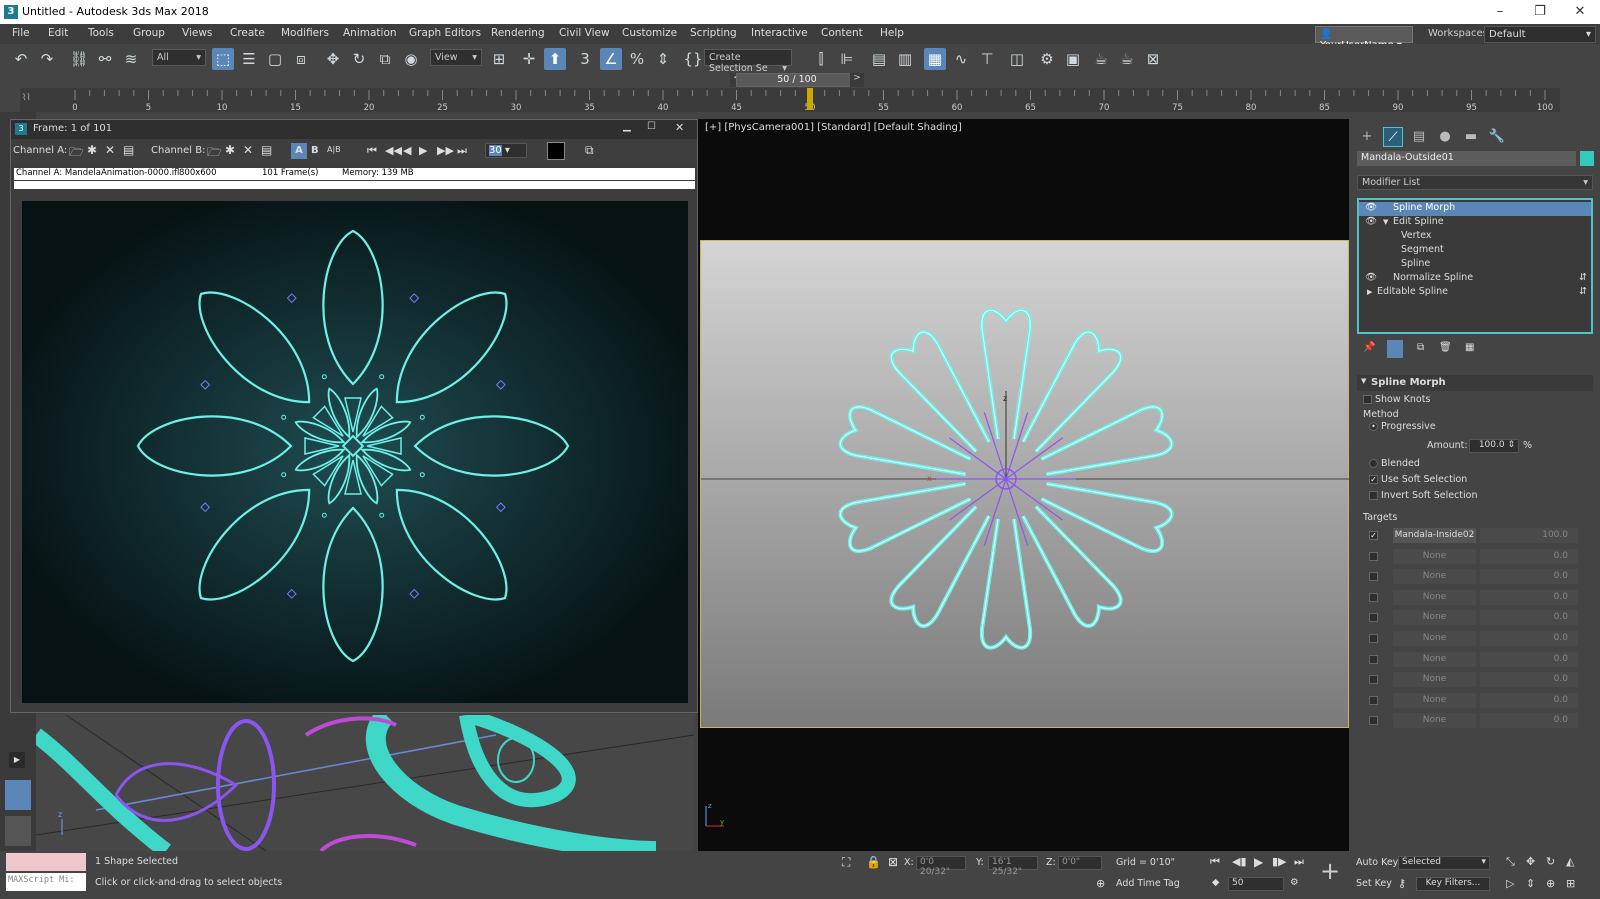  What do you see at coordinates (1510, 862) in the screenshot?
I see `zoom-extents-icon: ⤡` at bounding box center [1510, 862].